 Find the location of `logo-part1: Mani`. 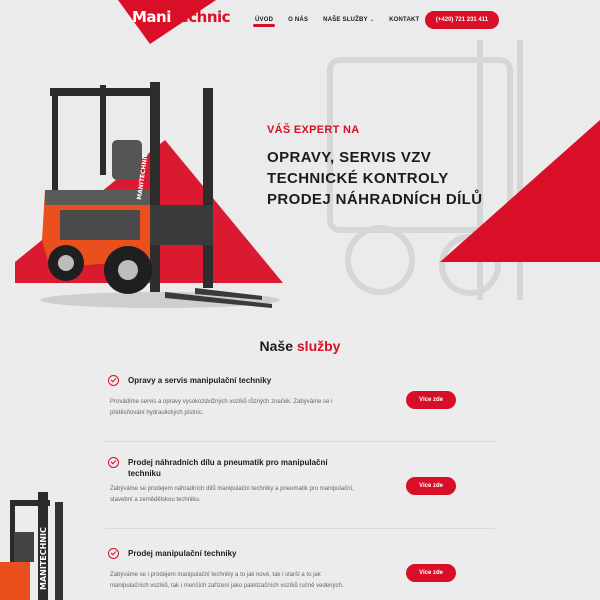

logo-part1: Mani is located at coordinates (151, 17).